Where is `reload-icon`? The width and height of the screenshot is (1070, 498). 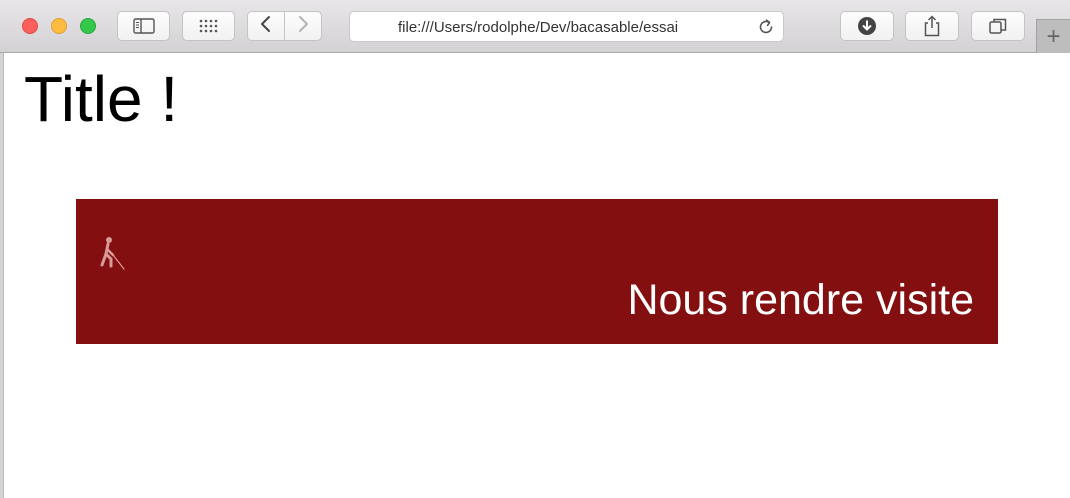
reload-icon is located at coordinates (766, 29).